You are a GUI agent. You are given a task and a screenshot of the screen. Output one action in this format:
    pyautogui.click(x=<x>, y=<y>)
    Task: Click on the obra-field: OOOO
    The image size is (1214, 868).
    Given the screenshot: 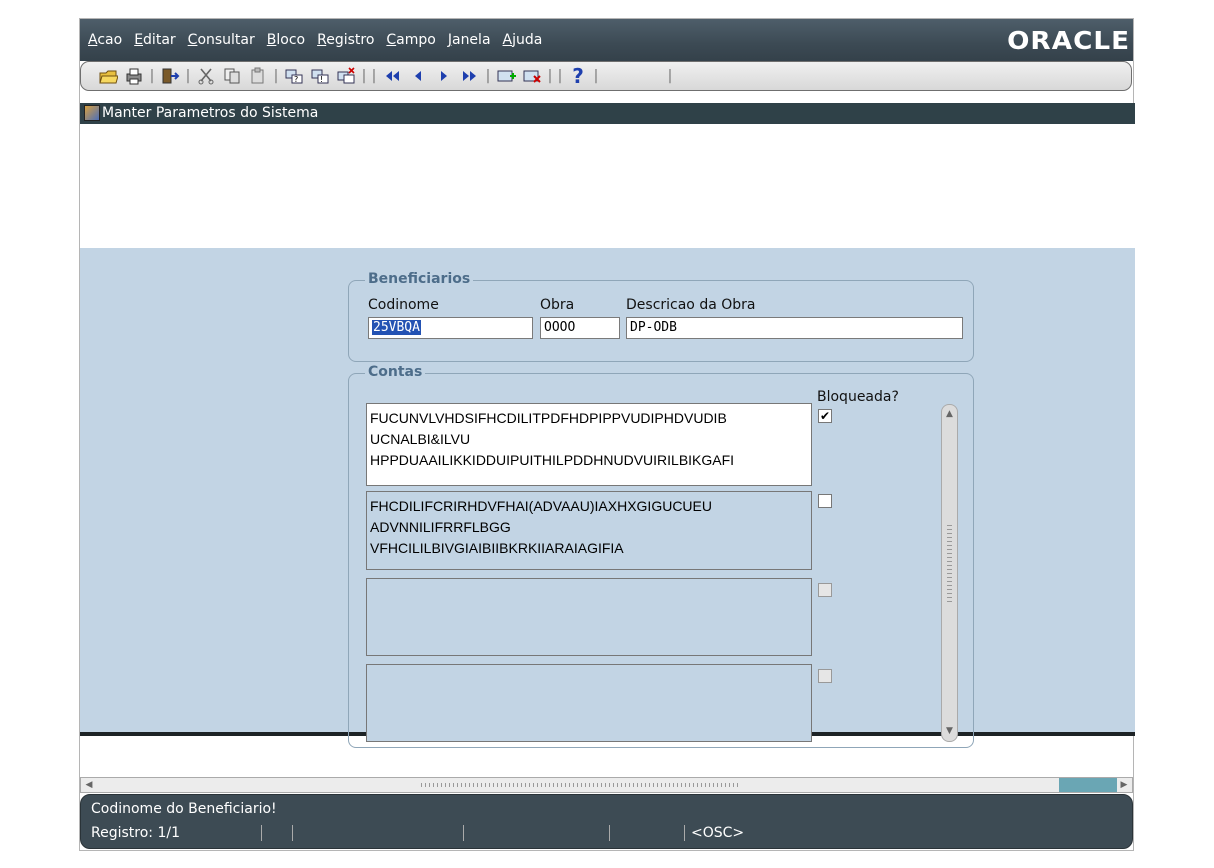 What is the action you would take?
    pyautogui.click(x=580, y=328)
    